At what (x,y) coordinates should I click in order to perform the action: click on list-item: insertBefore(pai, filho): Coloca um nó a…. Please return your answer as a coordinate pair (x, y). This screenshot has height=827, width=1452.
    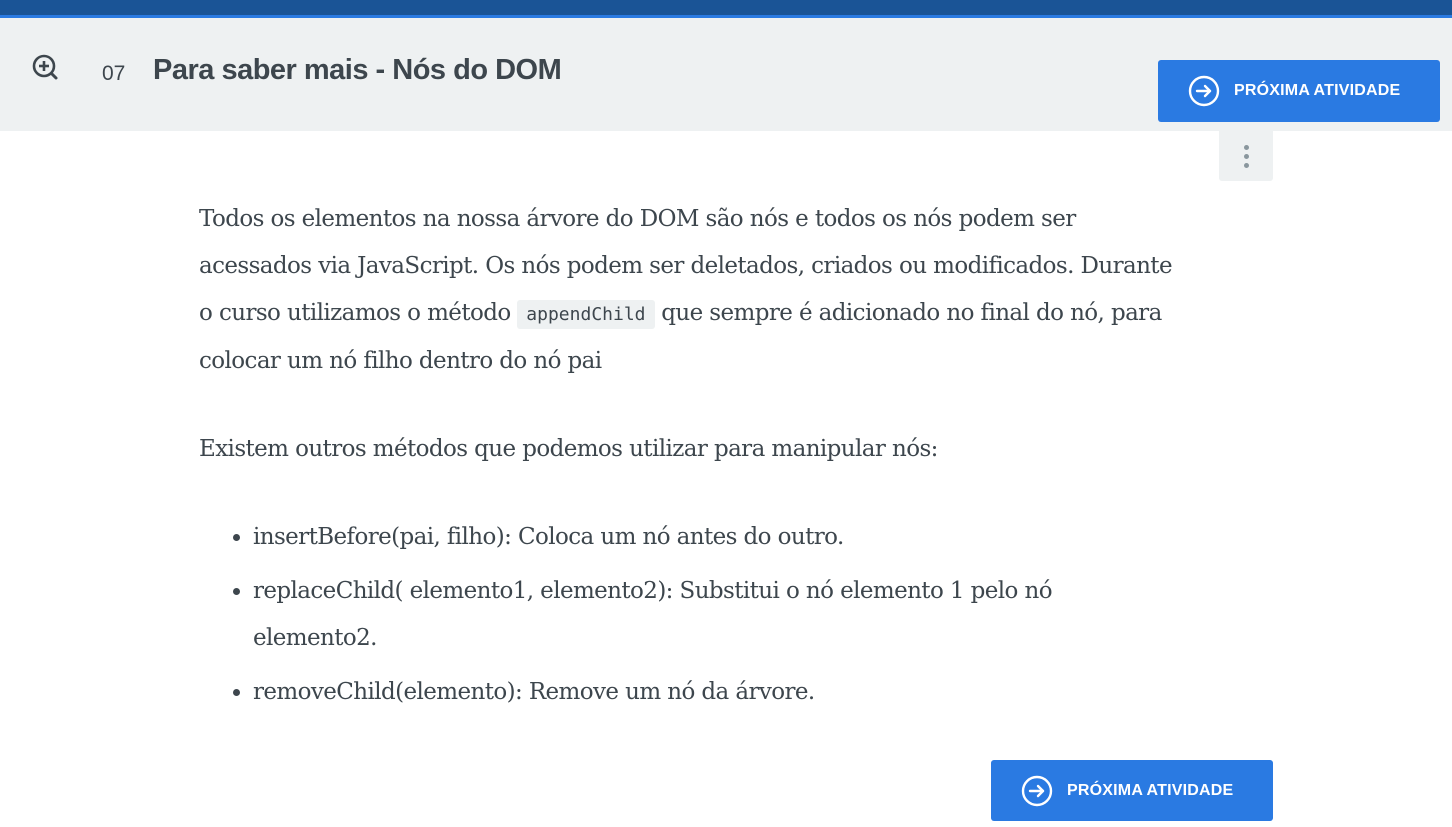
    Looking at the image, I should click on (716, 537).